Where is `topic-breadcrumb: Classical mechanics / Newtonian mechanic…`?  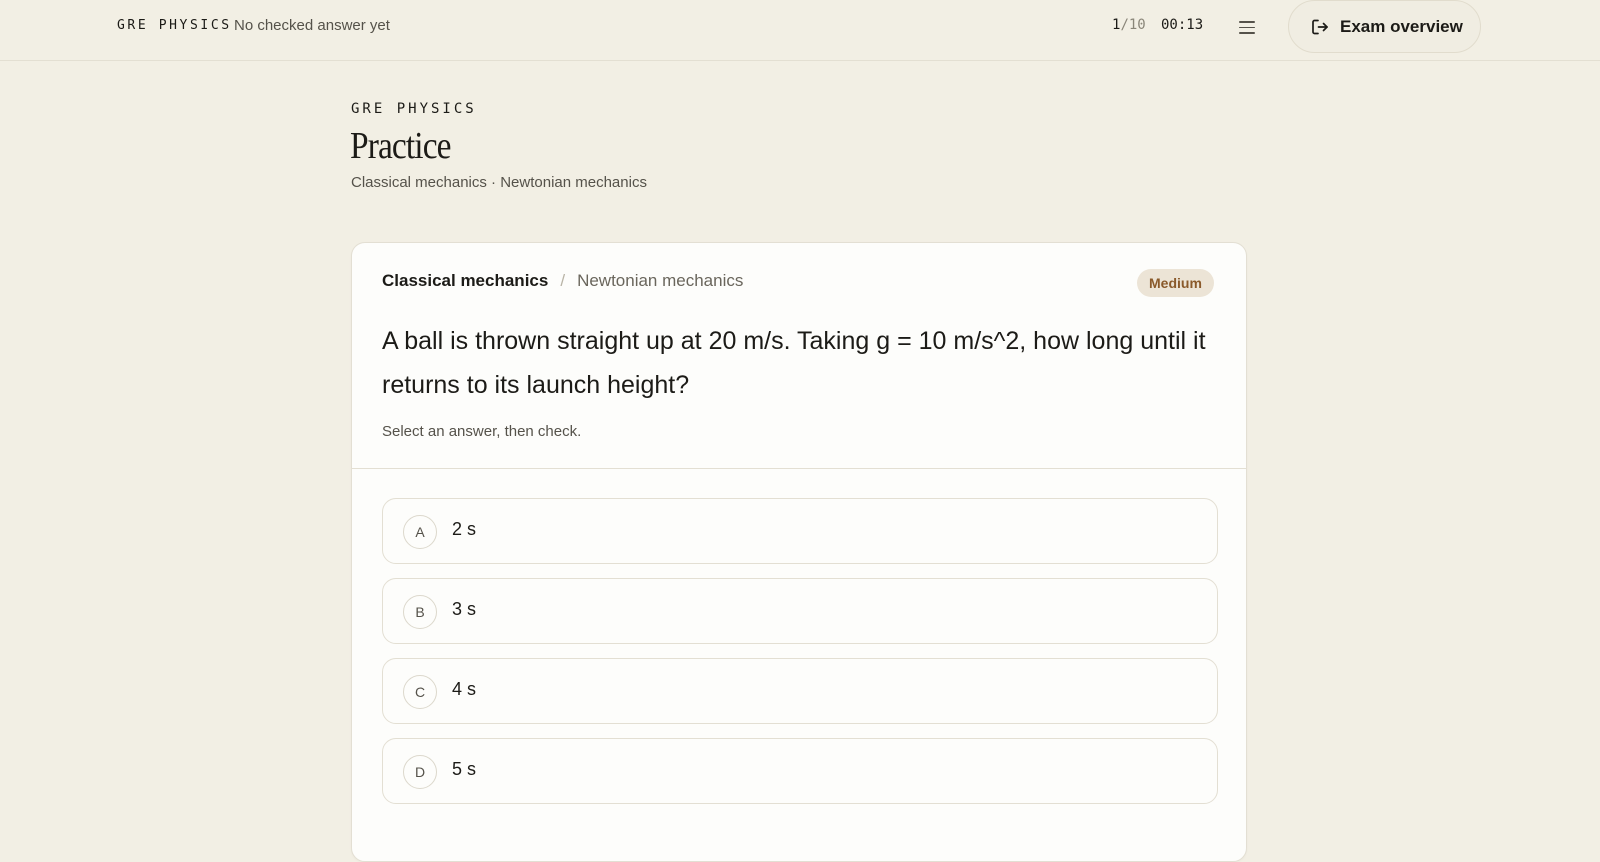
topic-breadcrumb: Classical mechanics / Newtonian mechanic… is located at coordinates (562, 281).